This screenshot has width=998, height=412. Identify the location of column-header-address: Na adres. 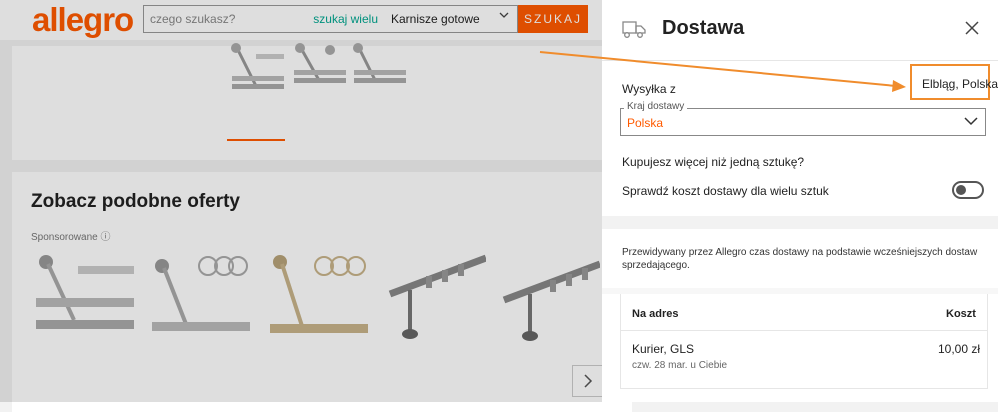
(655, 314).